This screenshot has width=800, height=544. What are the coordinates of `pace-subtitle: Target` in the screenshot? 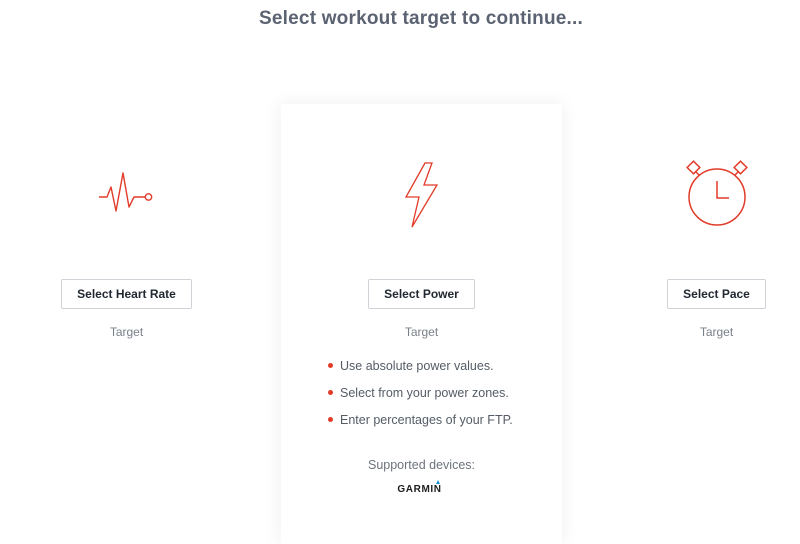 It's located at (716, 332).